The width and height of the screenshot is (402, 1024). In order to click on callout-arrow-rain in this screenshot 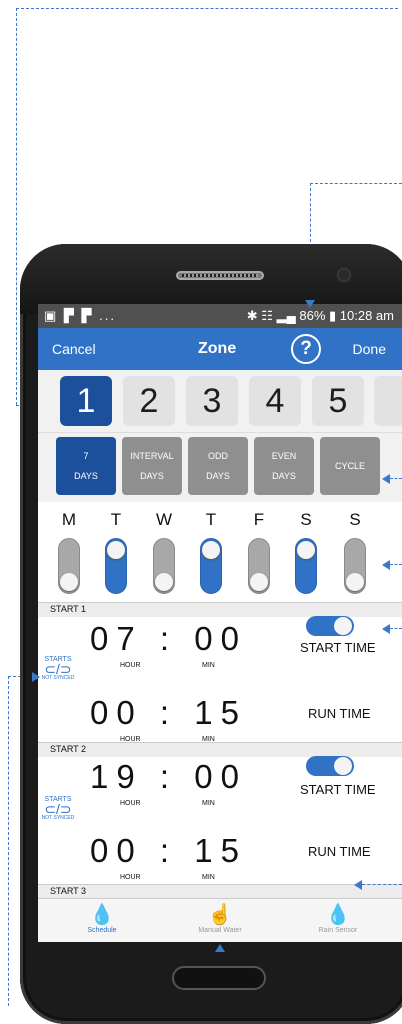, I will do `click(358, 885)`.